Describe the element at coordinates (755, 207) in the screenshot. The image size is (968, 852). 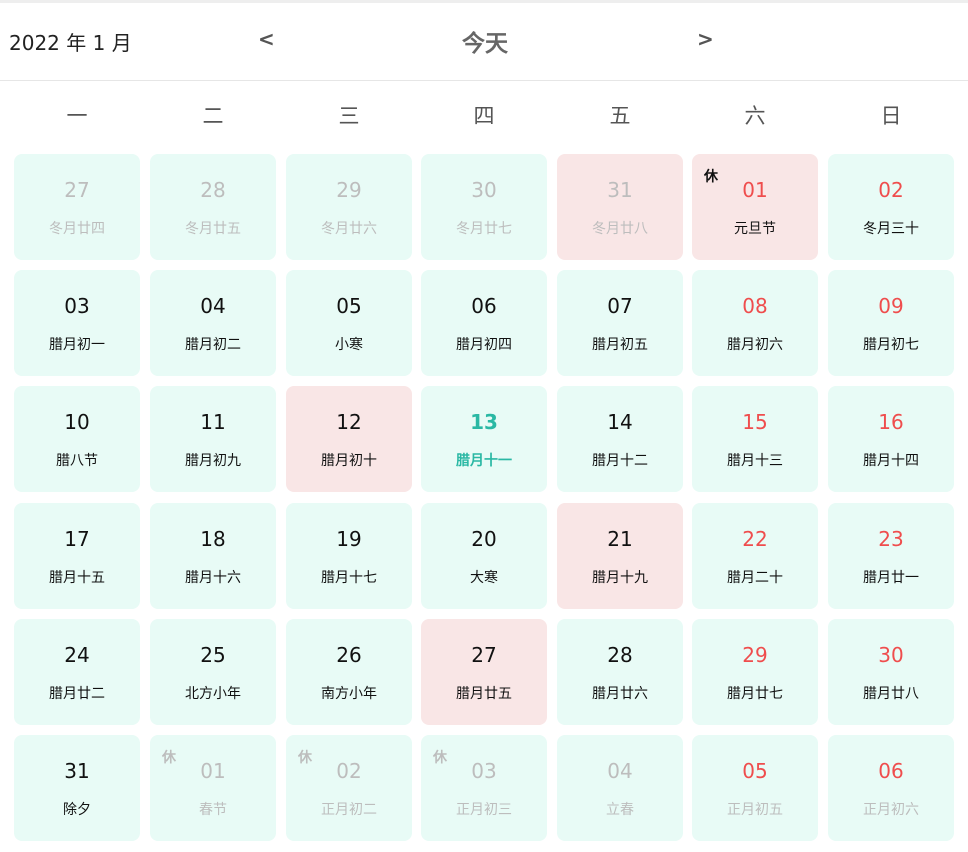
I see `day-cell: 休 01 元旦节` at that location.